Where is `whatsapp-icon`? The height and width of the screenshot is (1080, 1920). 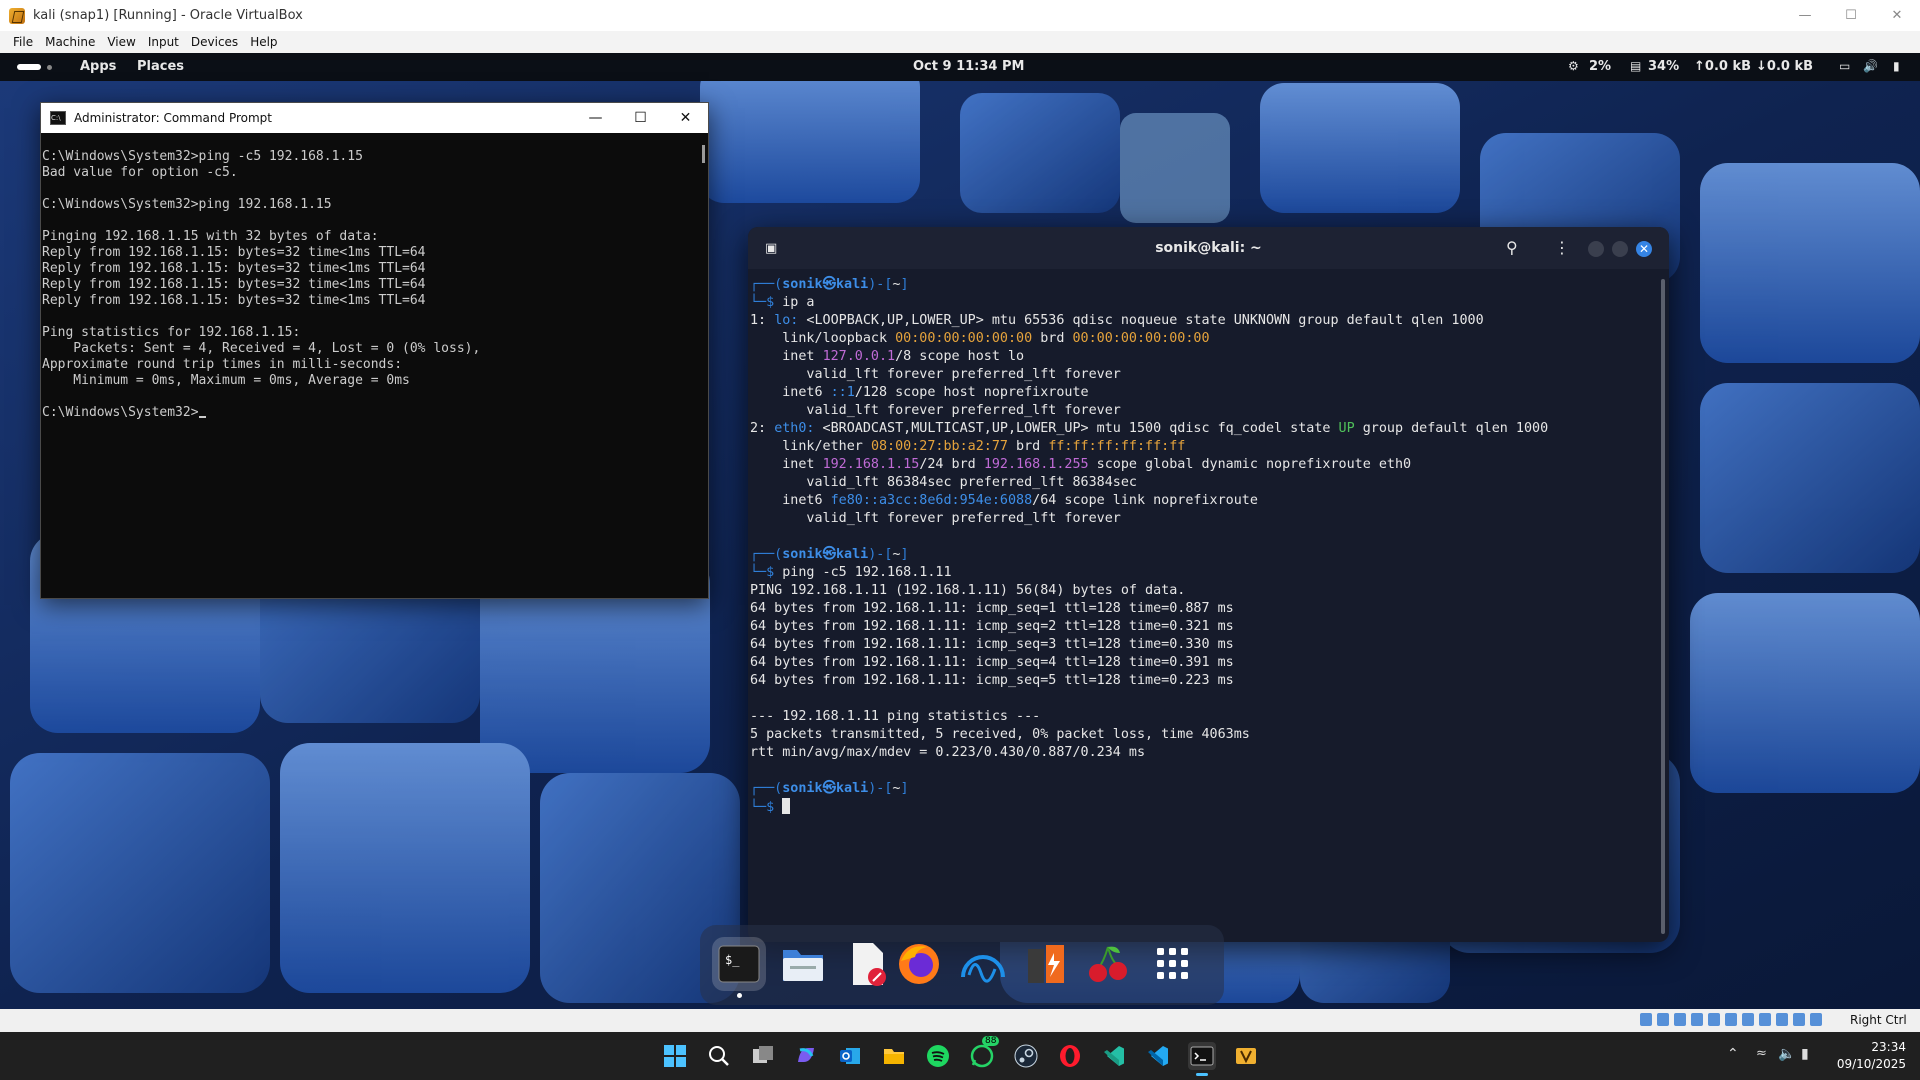 whatsapp-icon is located at coordinates (982, 1056).